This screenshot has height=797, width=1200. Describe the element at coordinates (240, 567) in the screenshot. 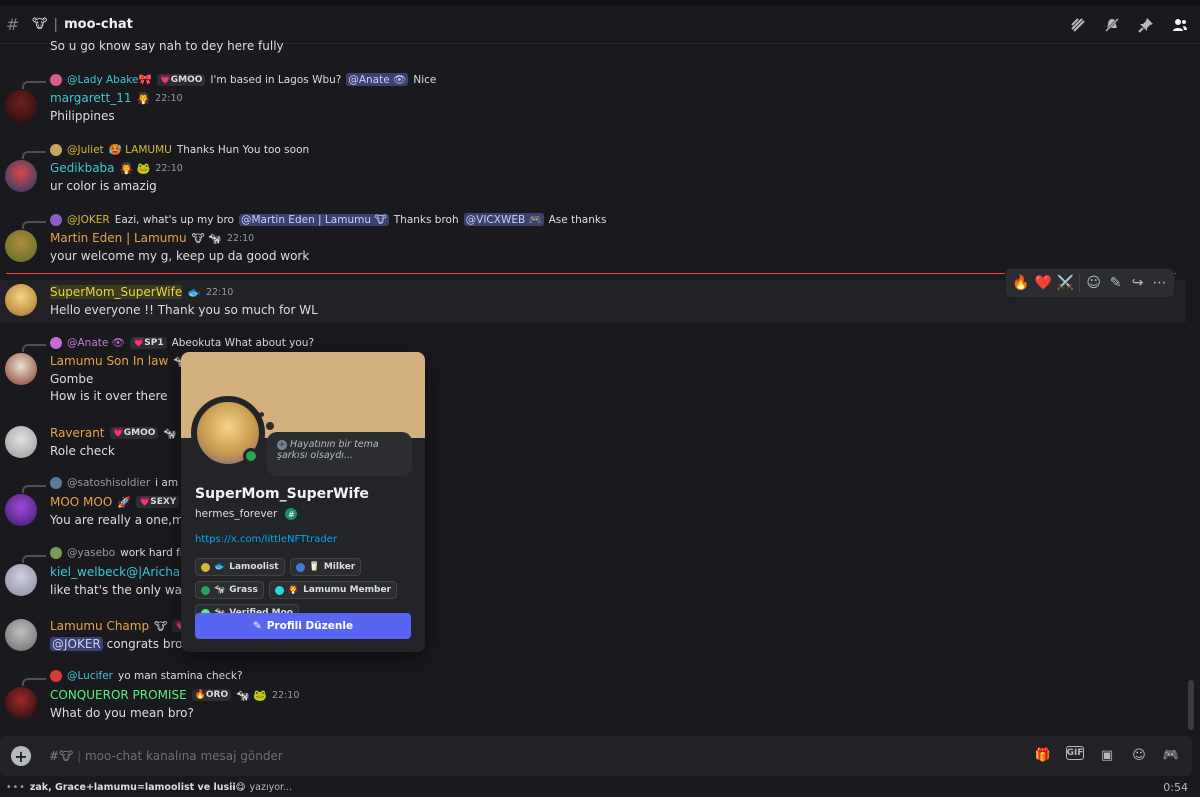

I see `role-chip: 🐟 Lamoolist` at that location.